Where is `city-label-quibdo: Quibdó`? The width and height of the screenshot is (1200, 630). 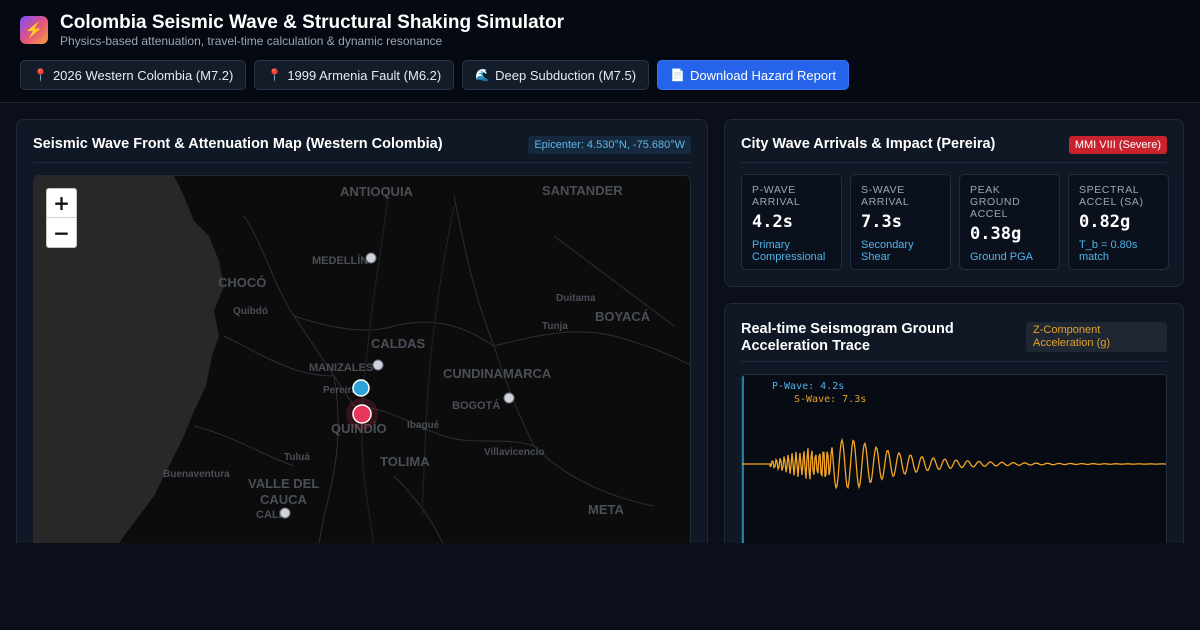 city-label-quibdo: Quibdó is located at coordinates (250, 311).